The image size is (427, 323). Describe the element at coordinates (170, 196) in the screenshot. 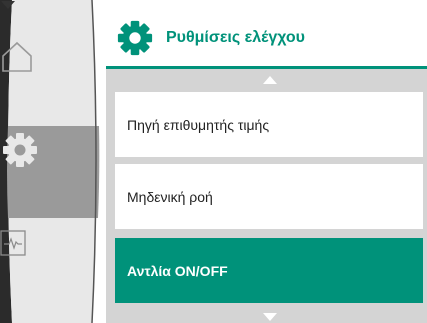

I see `menu-item-label: Μηδενική ροή` at that location.